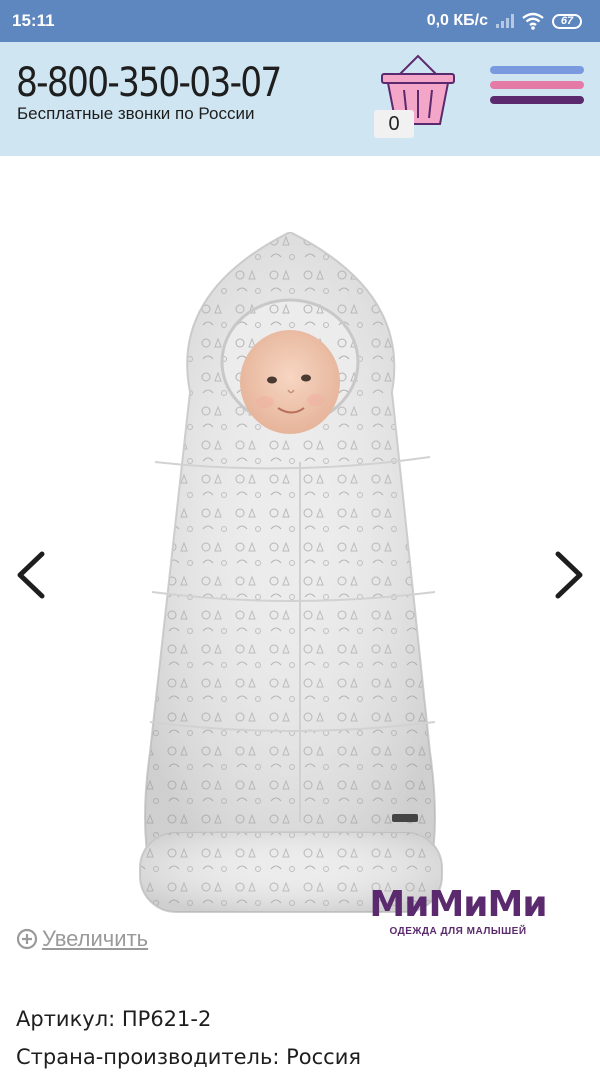  I want to click on country-of-origin: Страна-производитель: Россия, so click(188, 1057).